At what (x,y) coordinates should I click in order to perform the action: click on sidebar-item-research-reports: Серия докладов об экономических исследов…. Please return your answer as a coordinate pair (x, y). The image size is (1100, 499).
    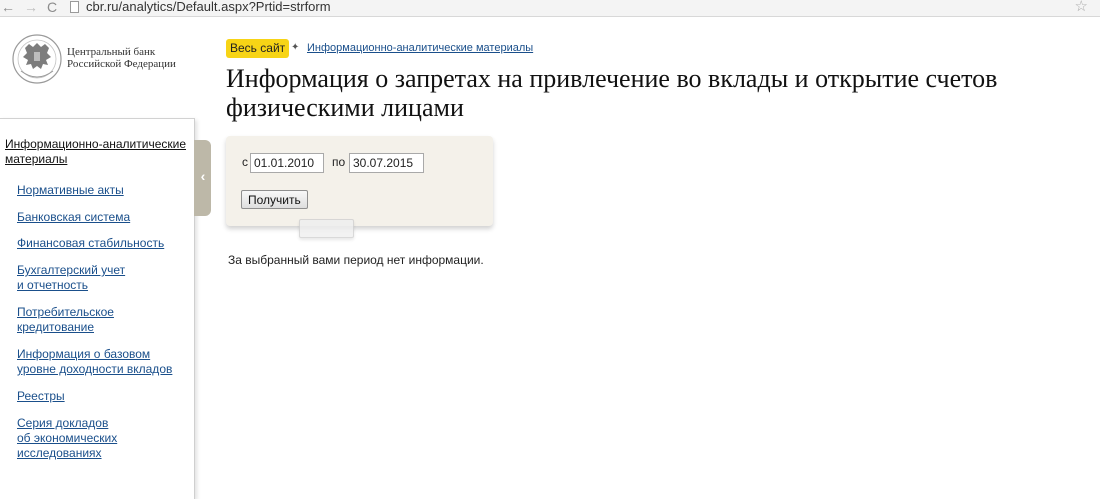
    Looking at the image, I should click on (67, 438).